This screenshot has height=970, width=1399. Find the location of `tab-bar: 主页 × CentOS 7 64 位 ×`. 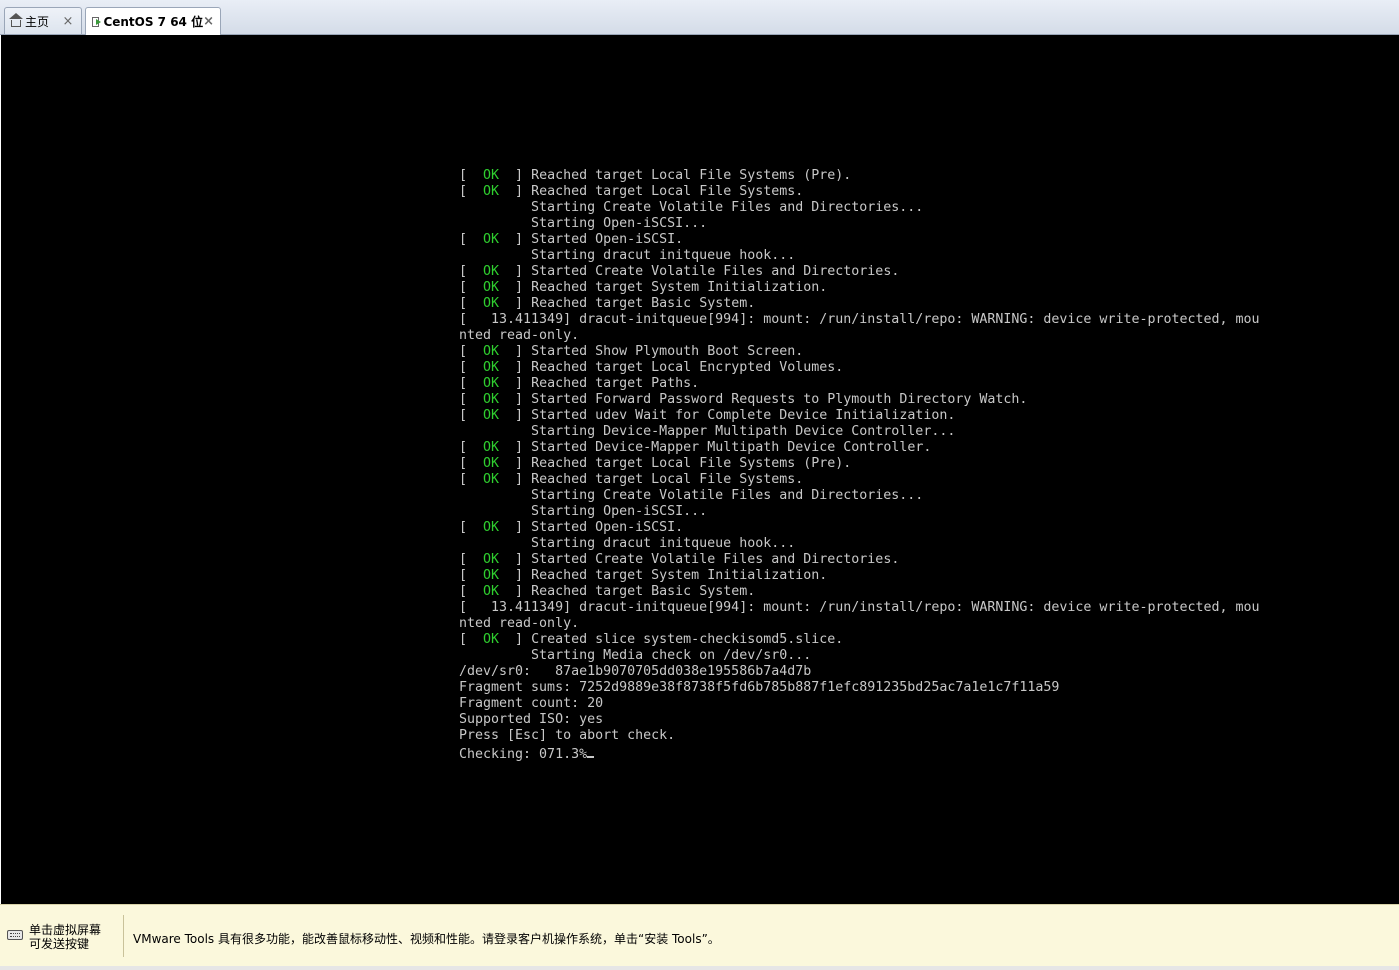

tab-bar: 主页 × CentOS 7 64 位 × is located at coordinates (699, 17).